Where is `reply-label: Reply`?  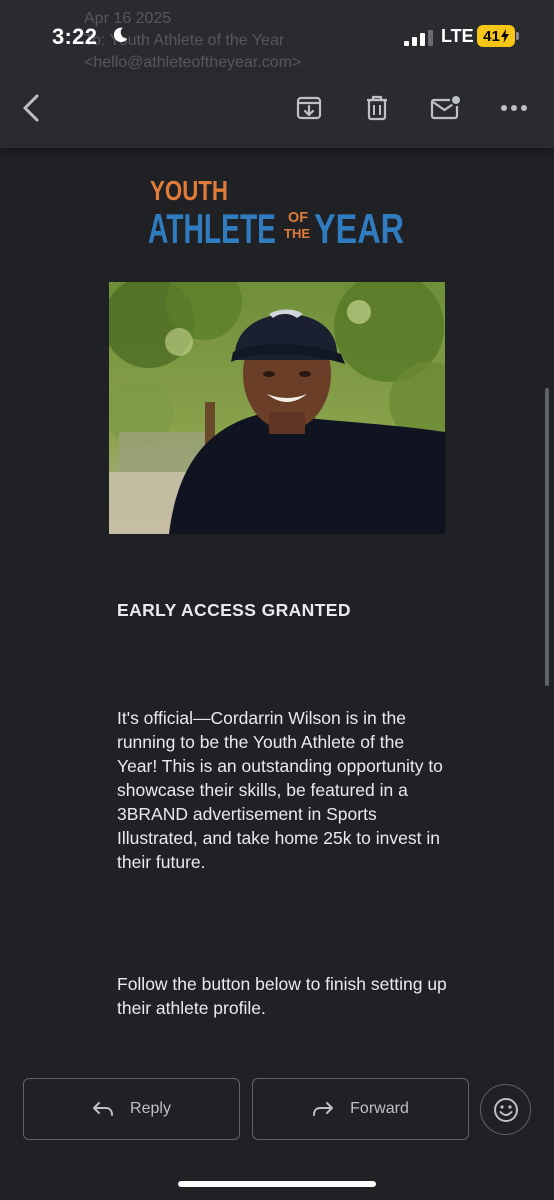
reply-label: Reply is located at coordinates (150, 1108).